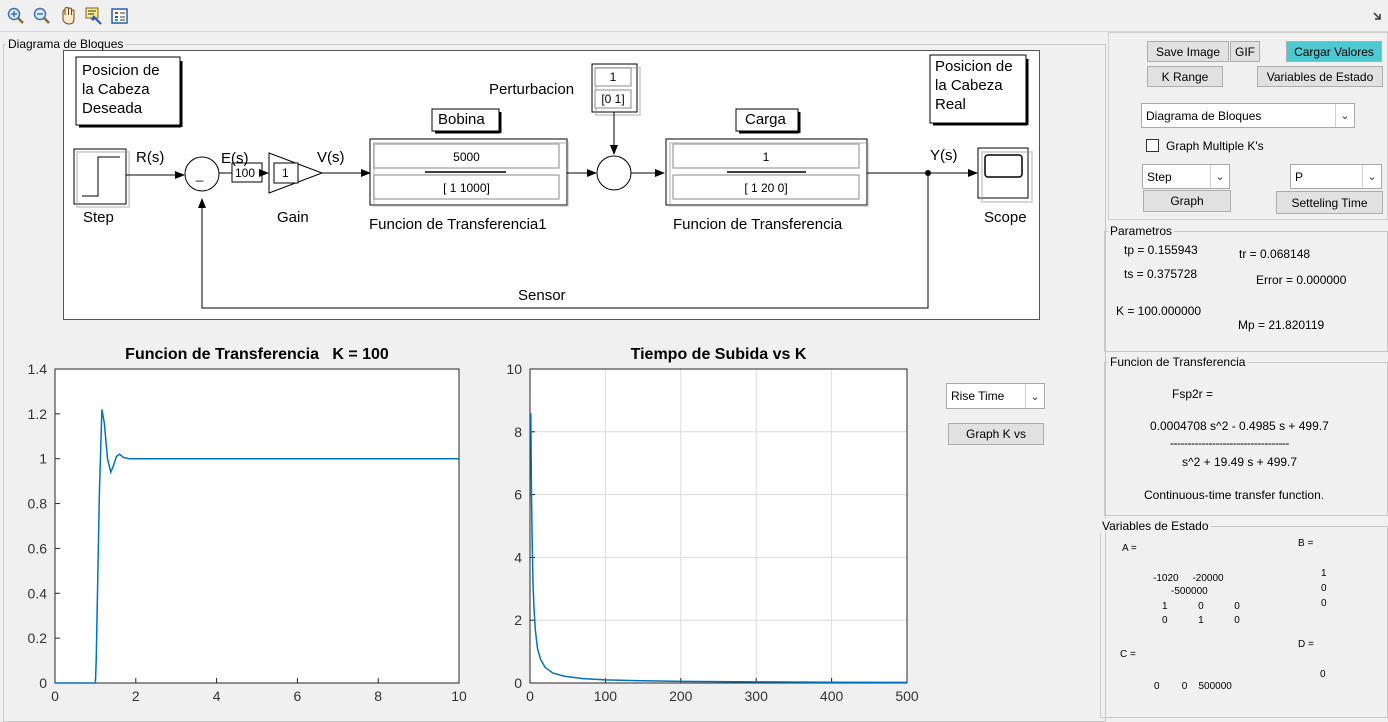 The height and width of the screenshot is (722, 1388). What do you see at coordinates (996, 434) in the screenshot?
I see `graph-k-vs-button: Graph K vs` at bounding box center [996, 434].